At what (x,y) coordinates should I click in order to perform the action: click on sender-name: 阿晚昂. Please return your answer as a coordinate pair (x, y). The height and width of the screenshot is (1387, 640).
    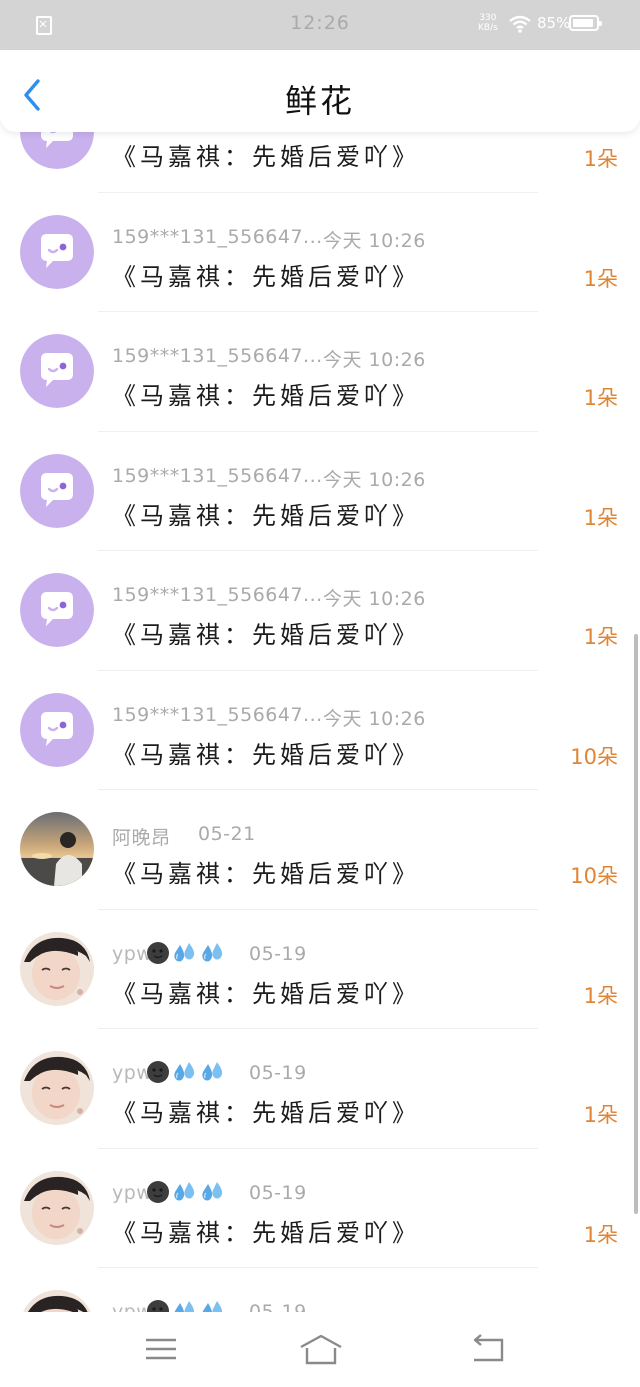
    Looking at the image, I should click on (141, 838).